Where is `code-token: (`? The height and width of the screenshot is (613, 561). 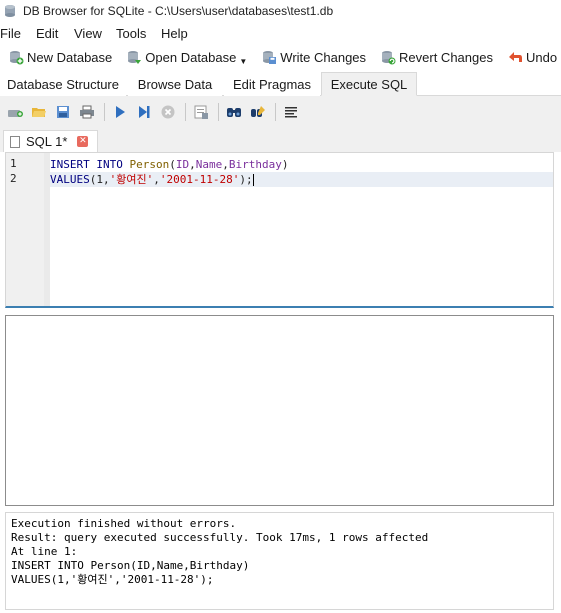 code-token: ( is located at coordinates (172, 164).